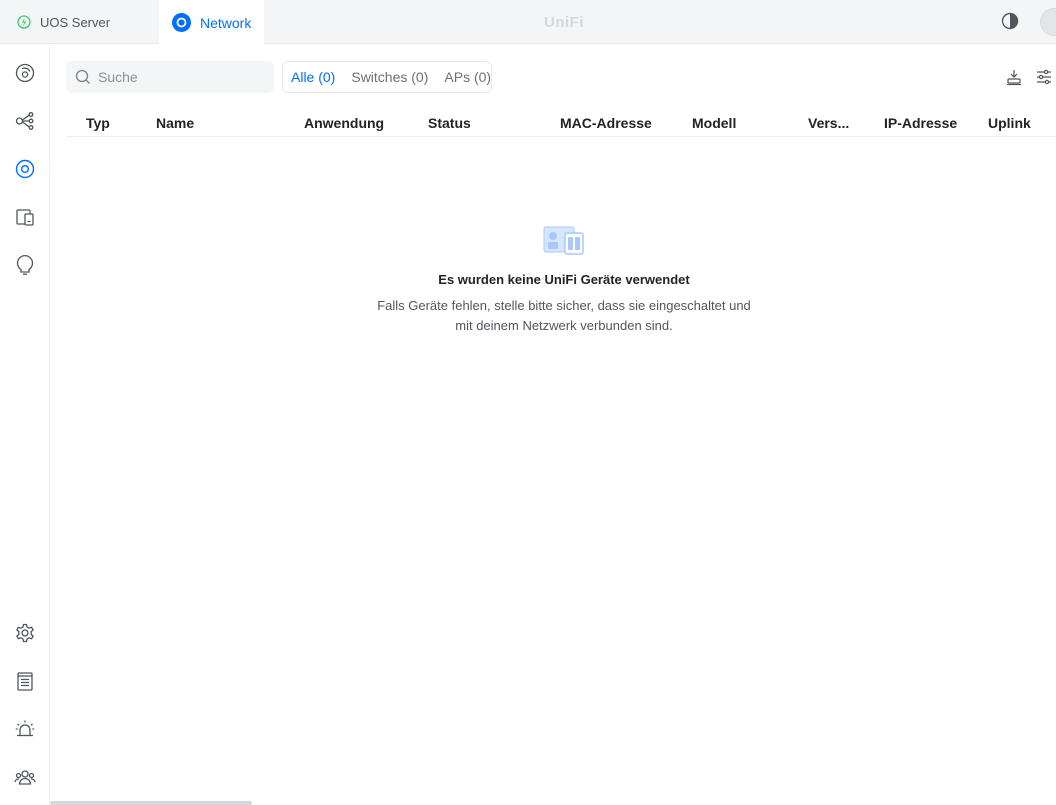  What do you see at coordinates (25, 425) in the screenshot?
I see `sidebar` at bounding box center [25, 425].